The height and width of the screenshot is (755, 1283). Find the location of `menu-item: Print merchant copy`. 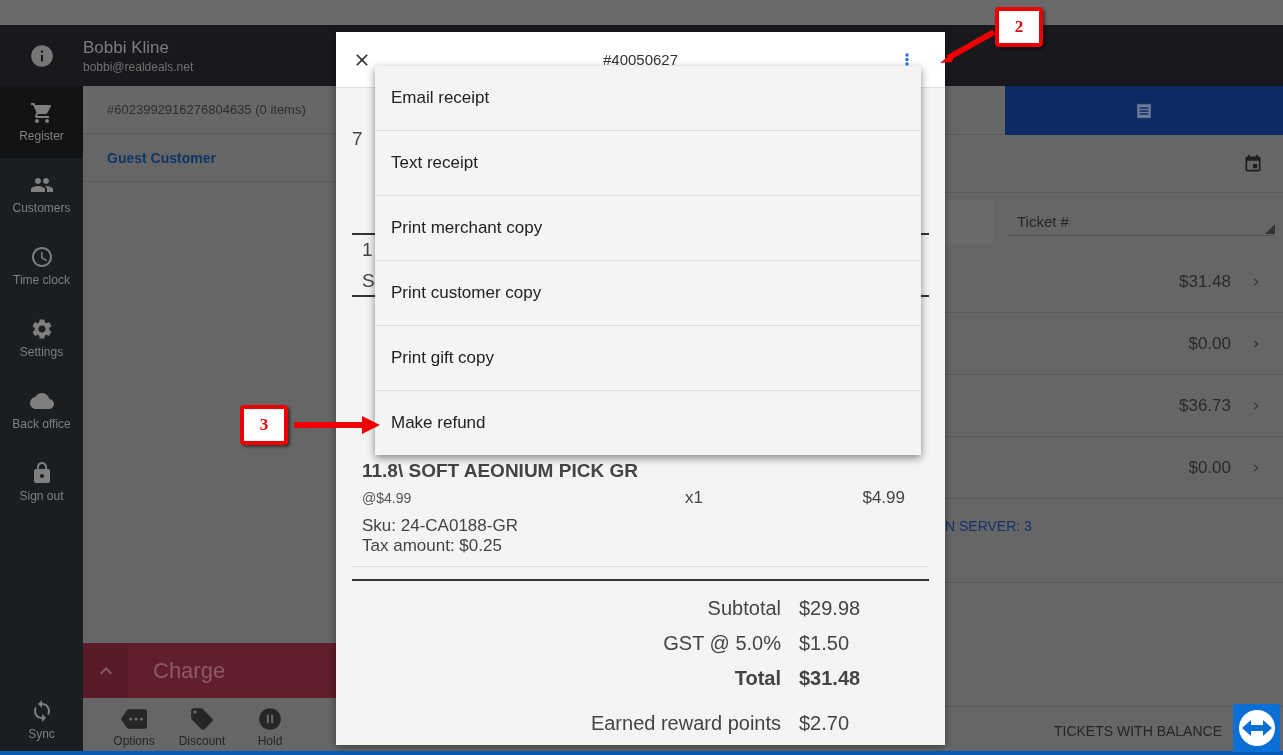

menu-item: Print merchant copy is located at coordinates (648, 228).